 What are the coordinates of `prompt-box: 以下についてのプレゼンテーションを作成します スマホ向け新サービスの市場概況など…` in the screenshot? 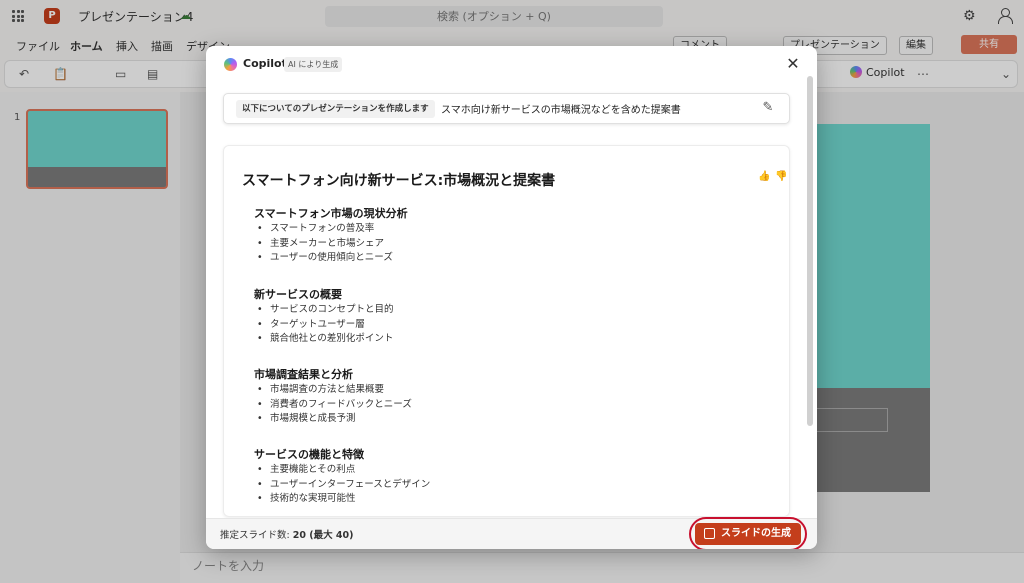 It's located at (506, 108).